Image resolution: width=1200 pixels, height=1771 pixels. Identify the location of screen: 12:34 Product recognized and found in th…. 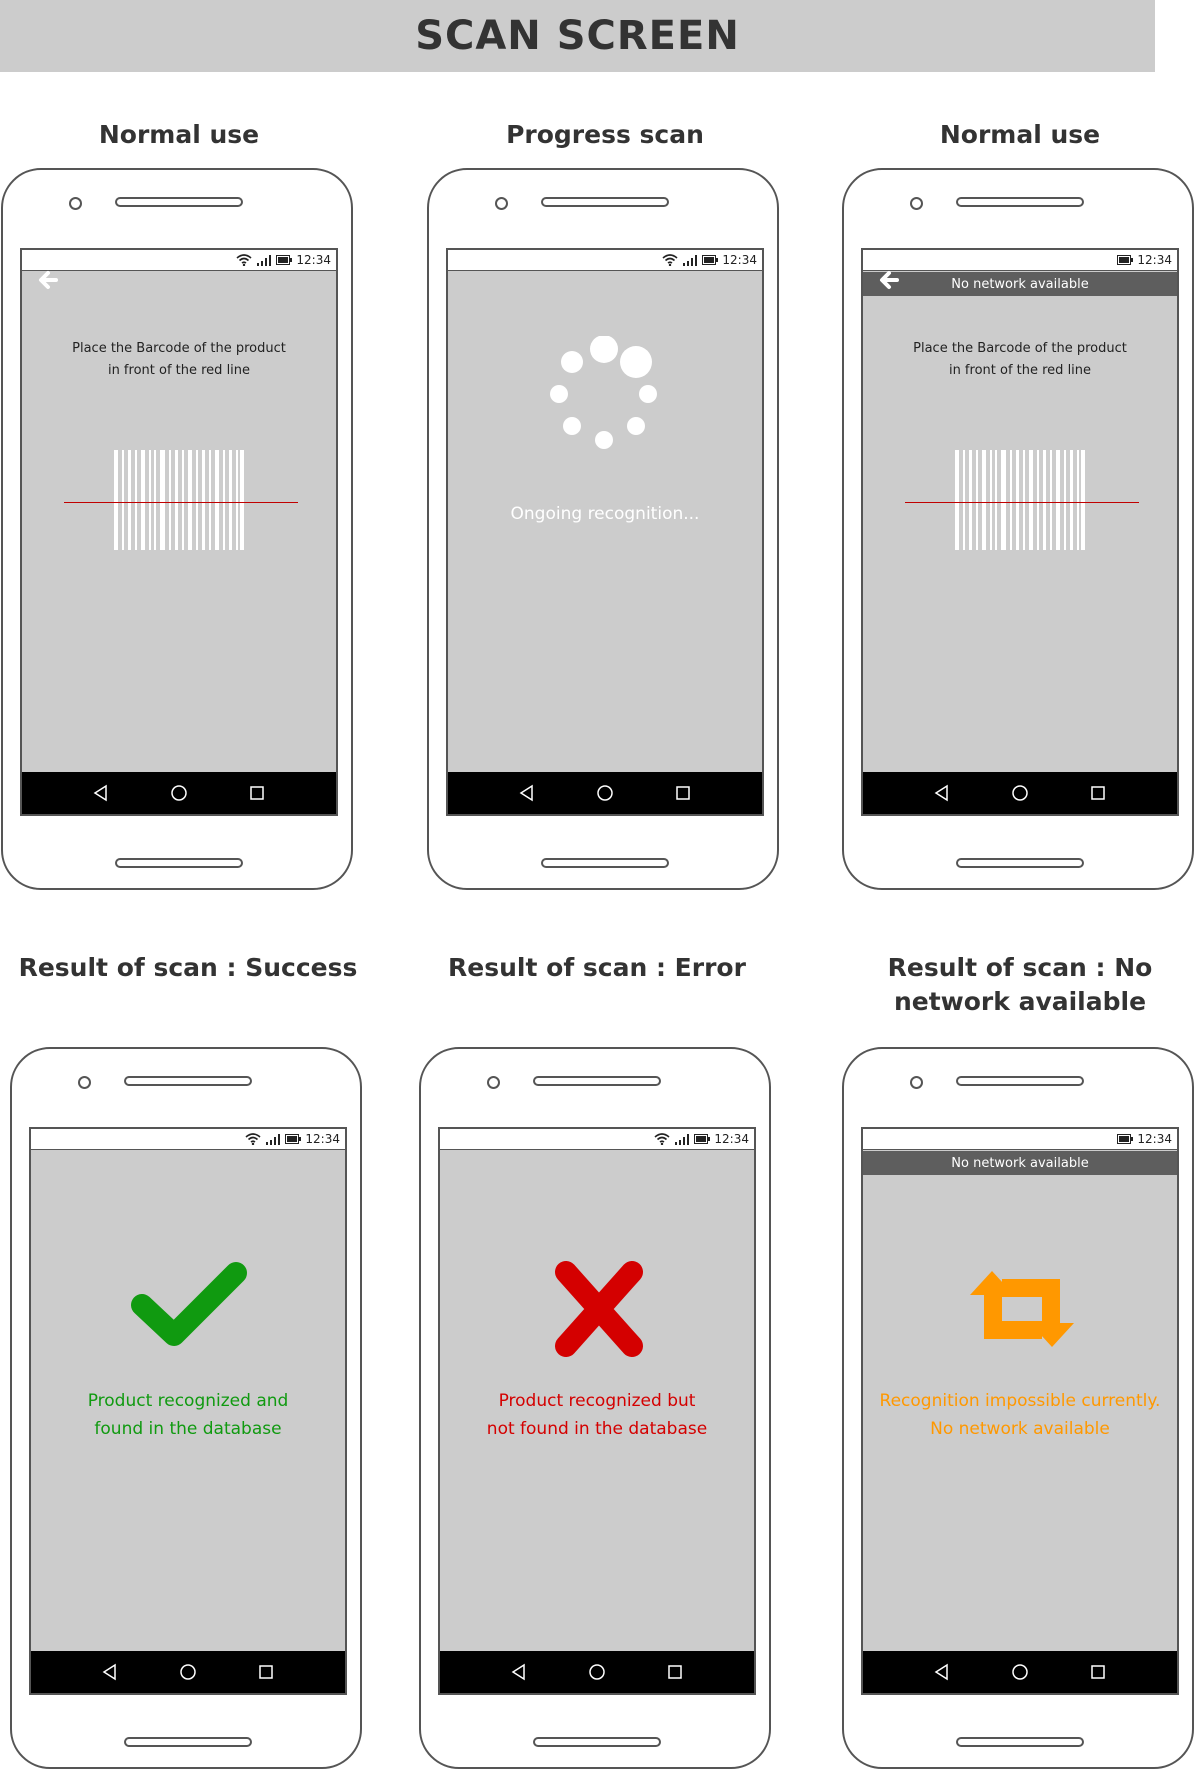
(188, 1411).